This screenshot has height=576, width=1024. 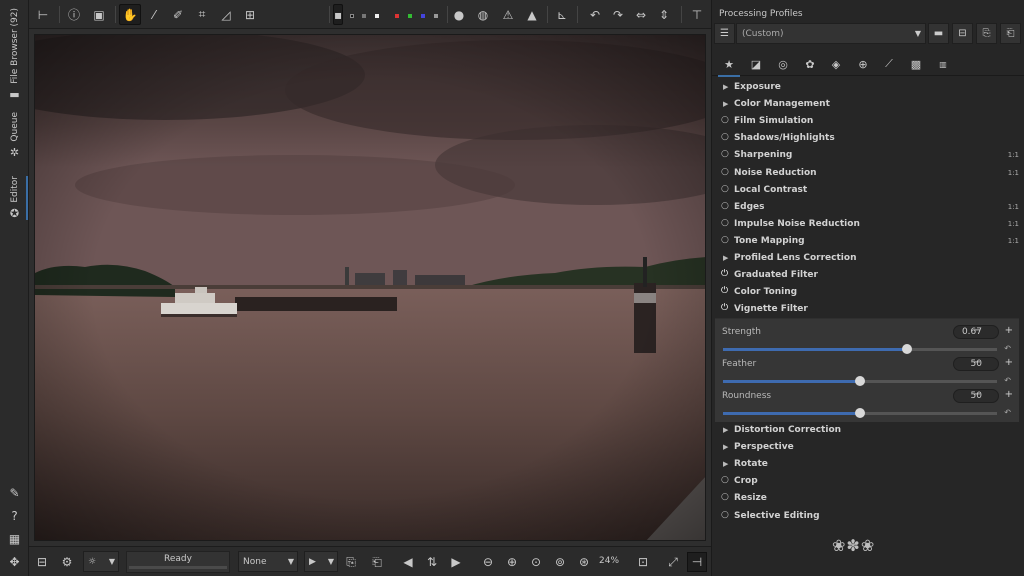 I want to click on tool-perspective: ▶ Perspective, so click(x=868, y=448).